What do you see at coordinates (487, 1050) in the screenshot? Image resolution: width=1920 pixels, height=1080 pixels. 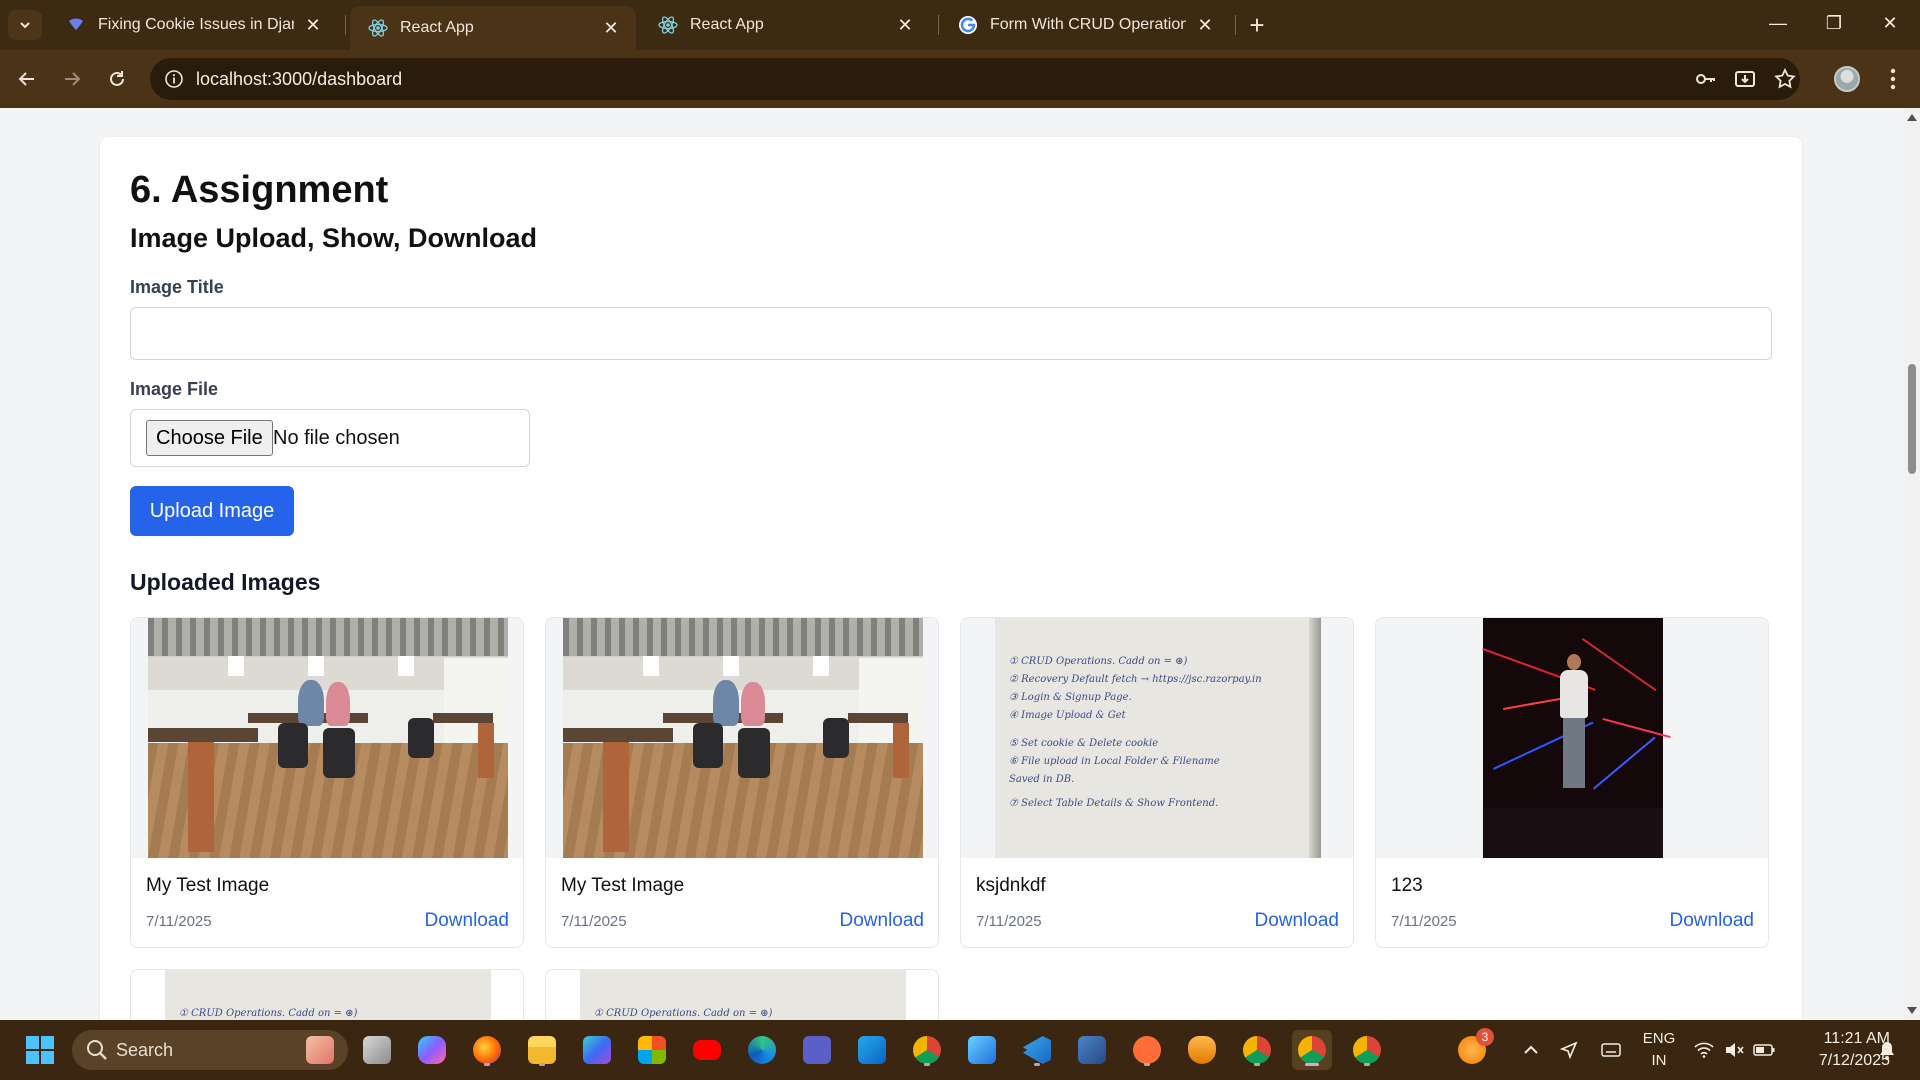 I see `firefox-icon` at bounding box center [487, 1050].